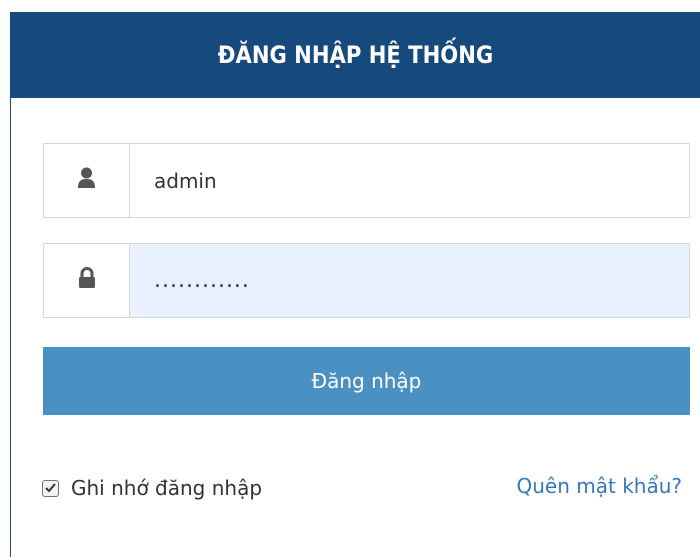  I want to click on login-button: Đăng nhập, so click(366, 381).